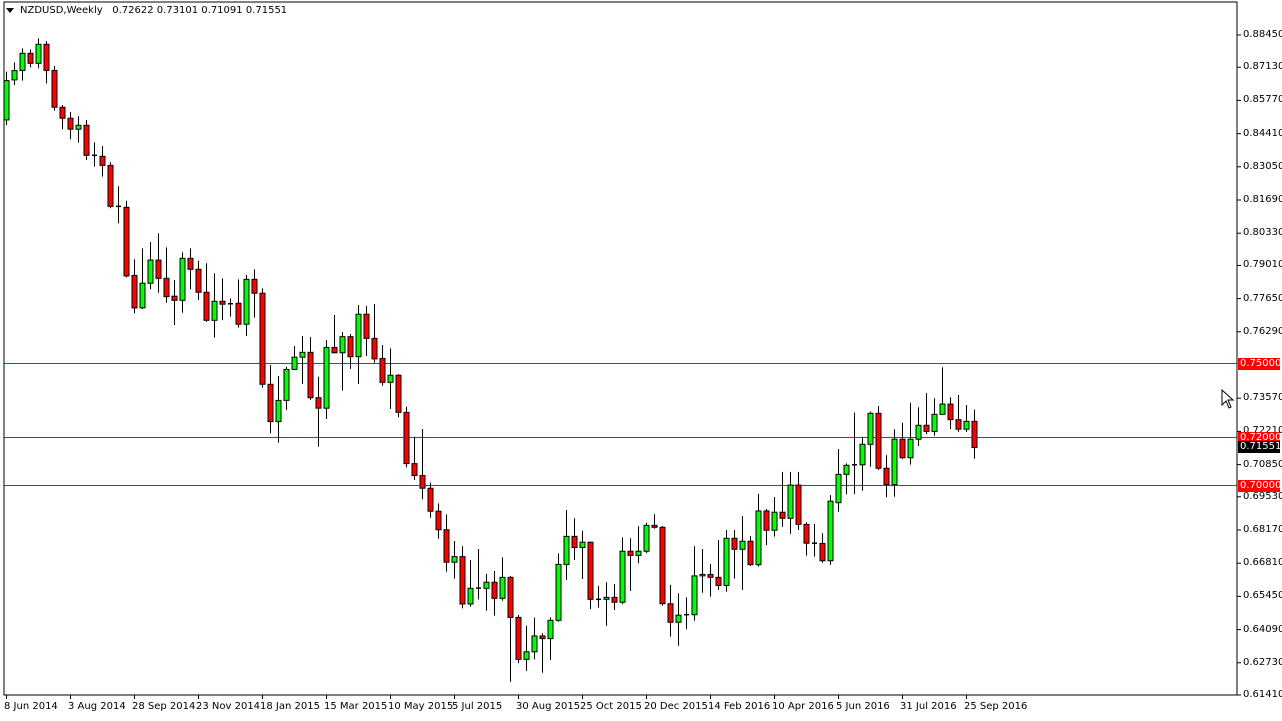 The image size is (1282, 721). I want to click on level-price-badge: 0.70000, so click(1260, 485).